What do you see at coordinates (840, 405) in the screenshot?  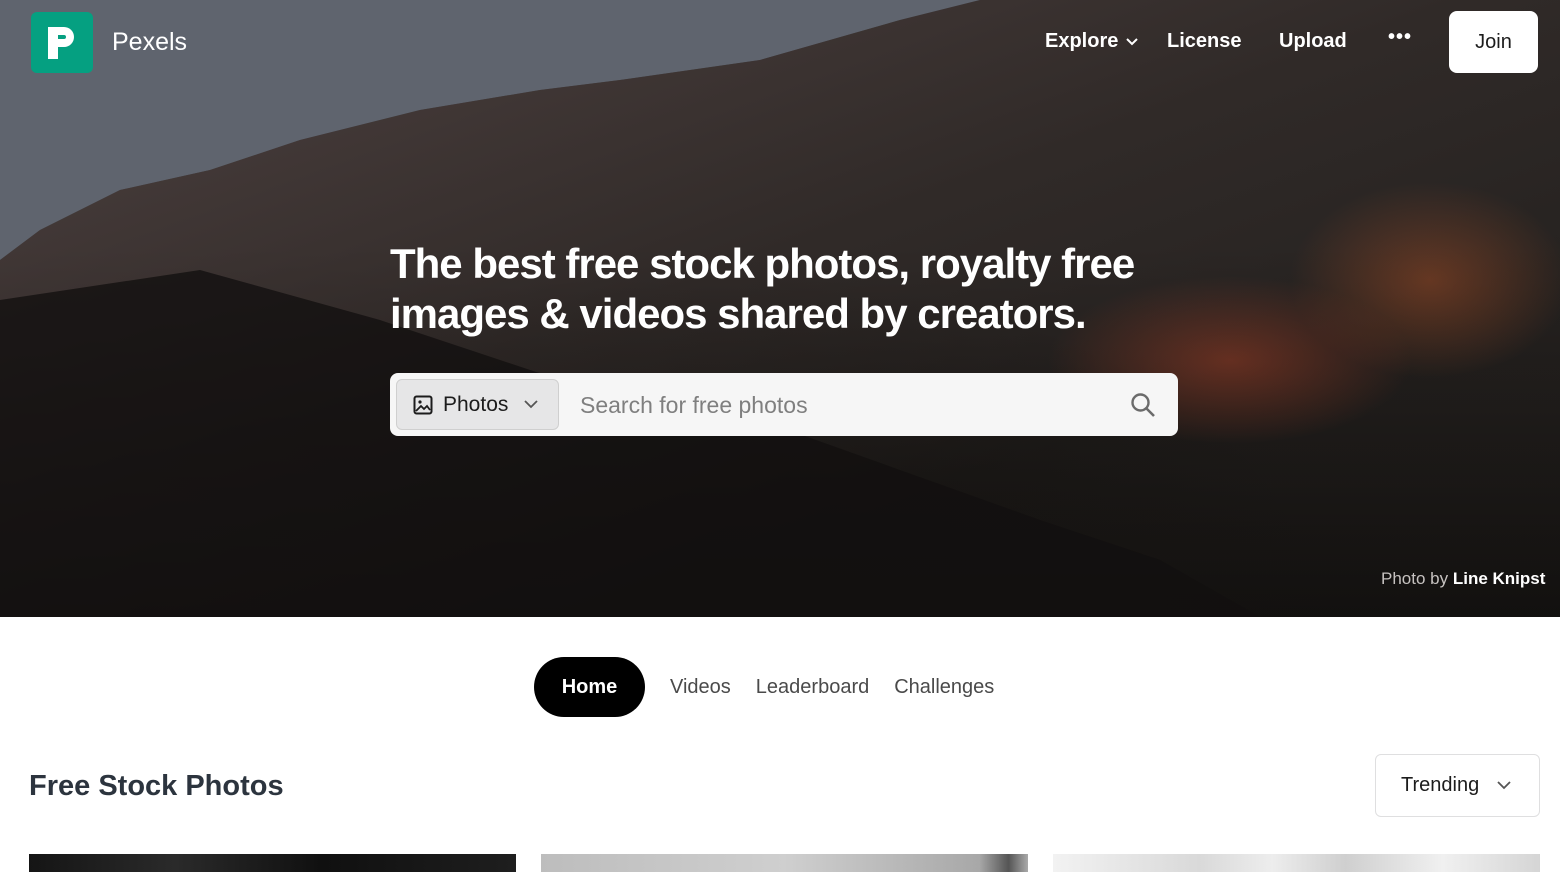 I see `search-input` at bounding box center [840, 405].